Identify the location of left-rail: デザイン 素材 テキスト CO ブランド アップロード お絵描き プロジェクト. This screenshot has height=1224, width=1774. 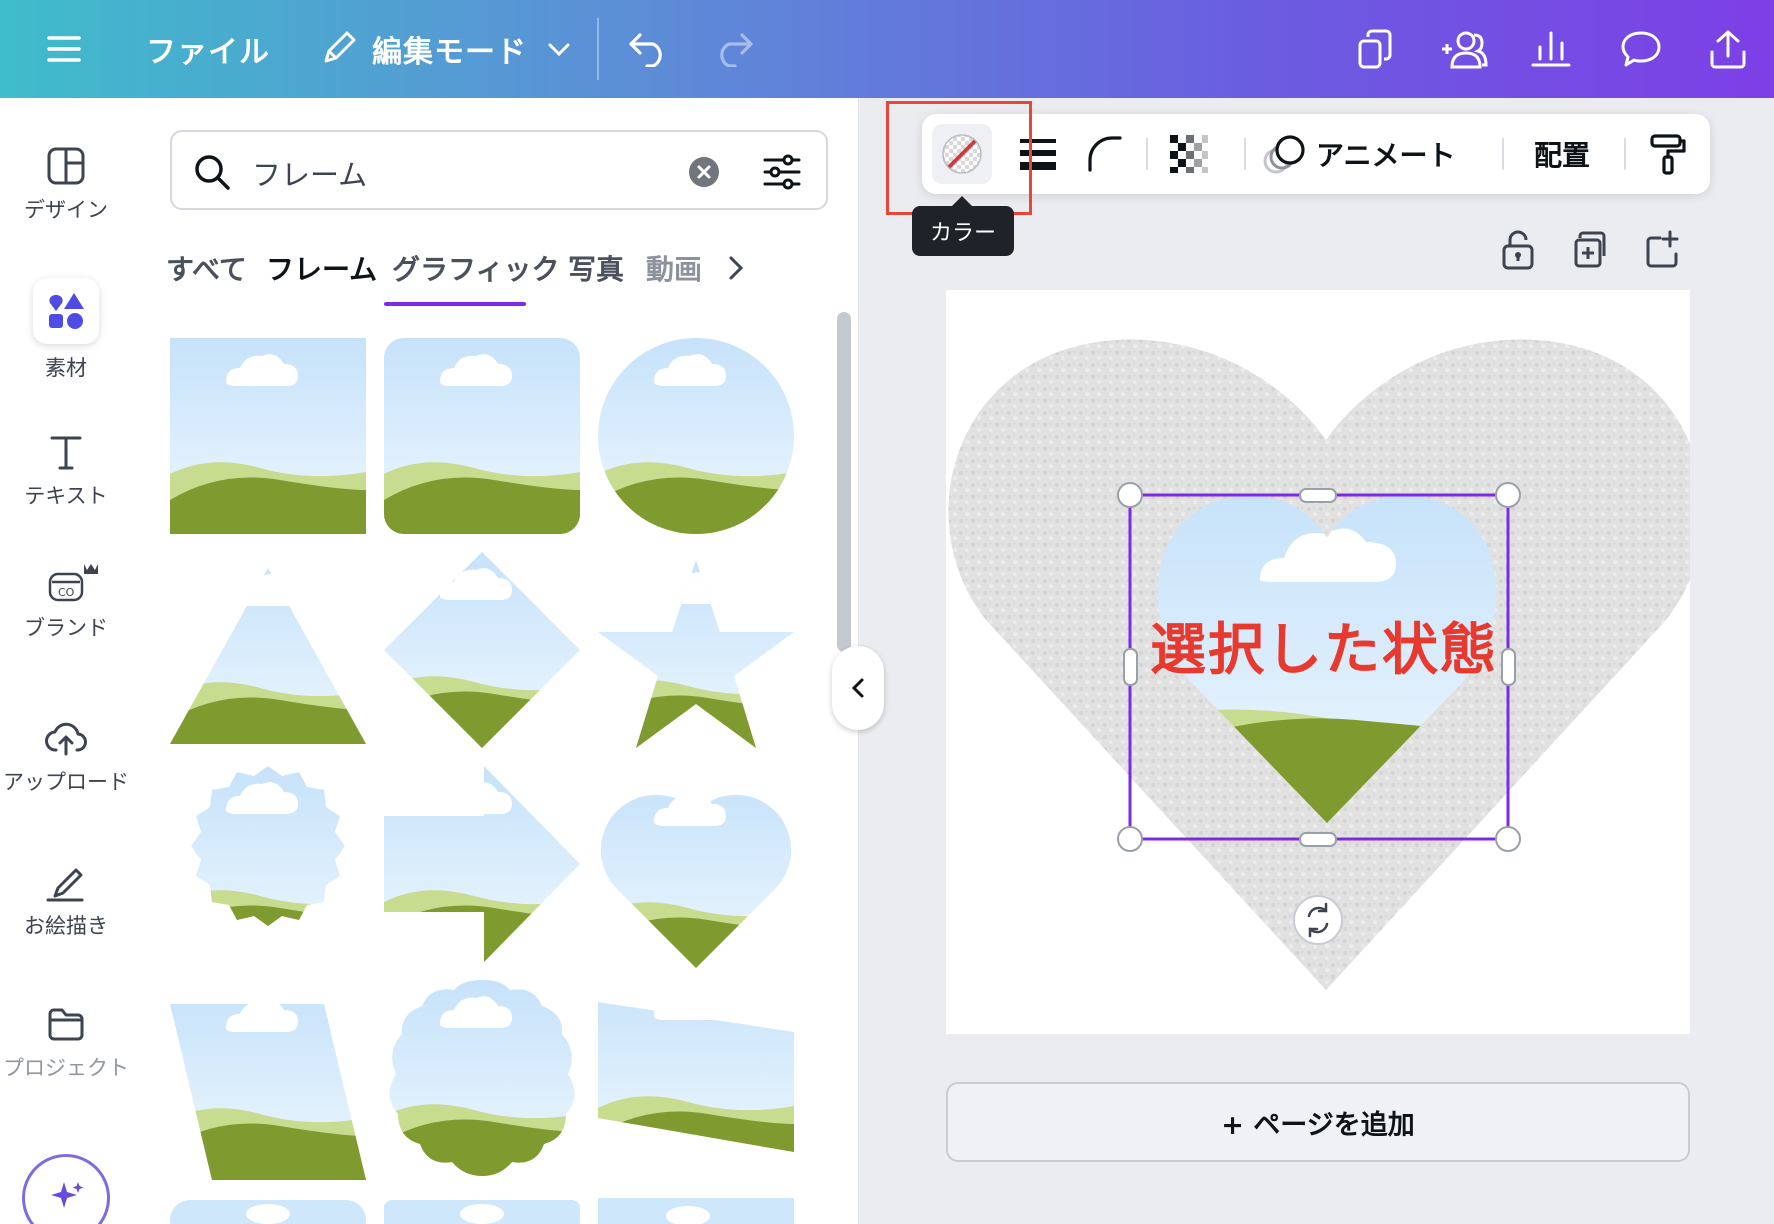
(66, 661).